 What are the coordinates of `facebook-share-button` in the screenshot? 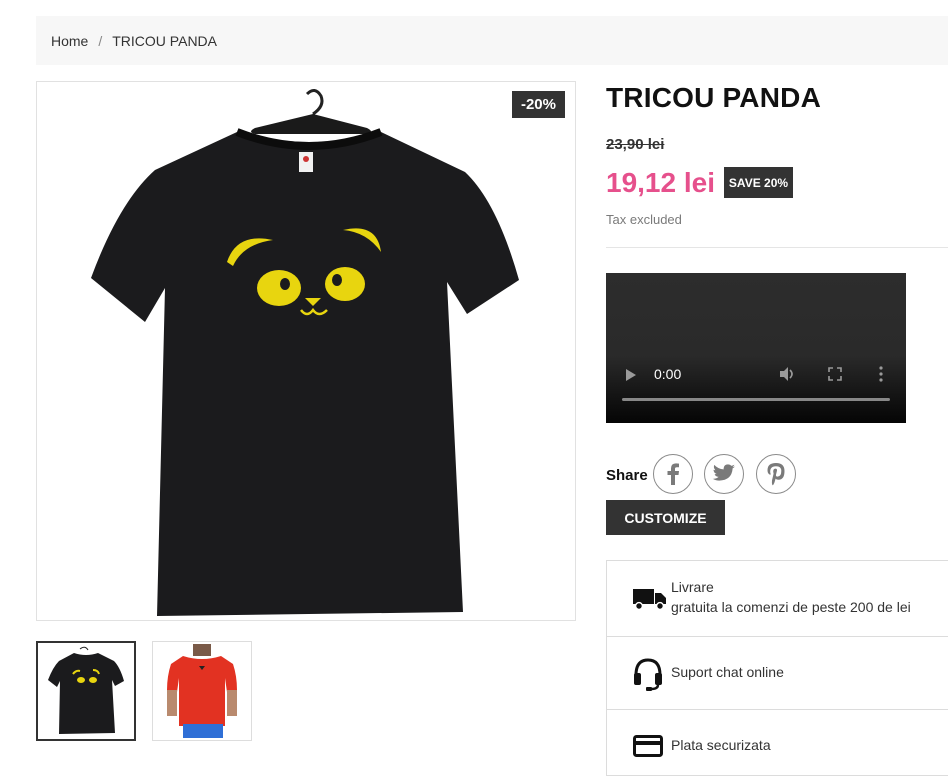 It's located at (673, 474).